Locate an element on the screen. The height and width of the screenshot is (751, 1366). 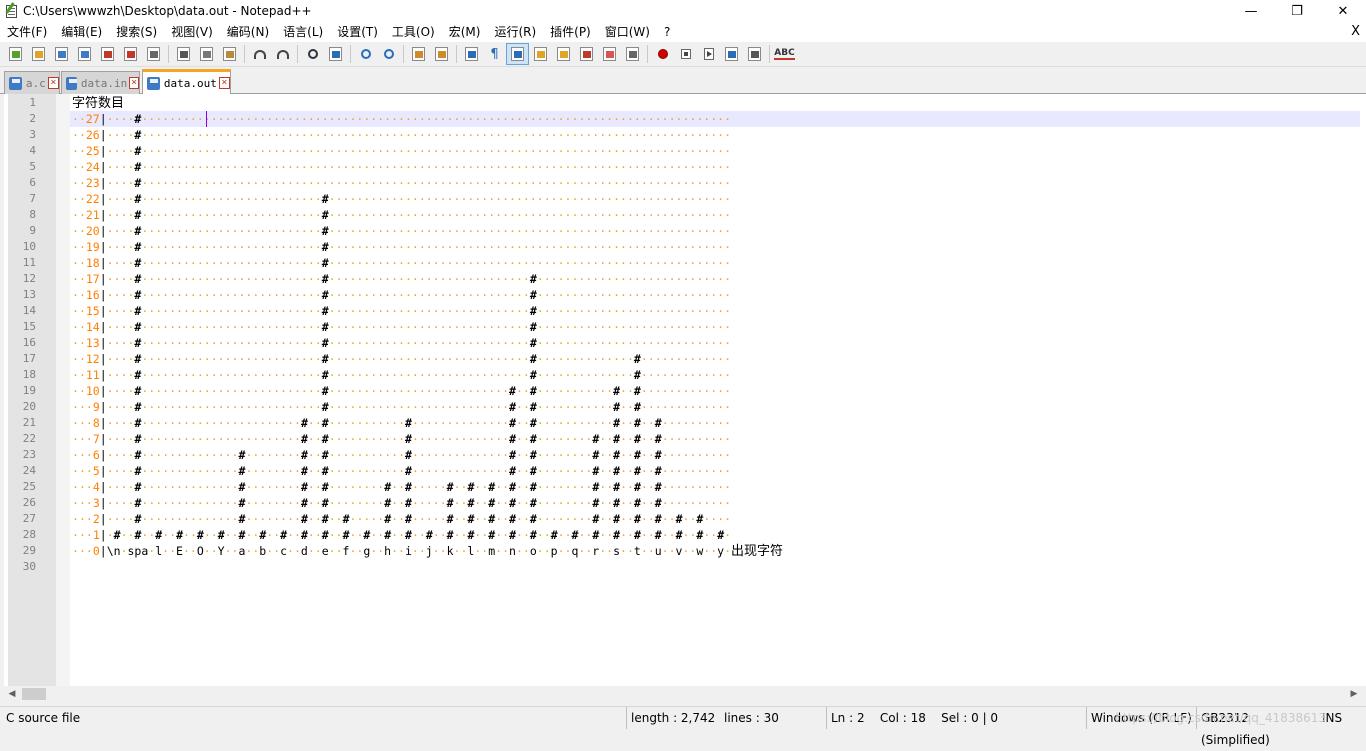
spell-check-button: ABC is located at coordinates (784, 54).